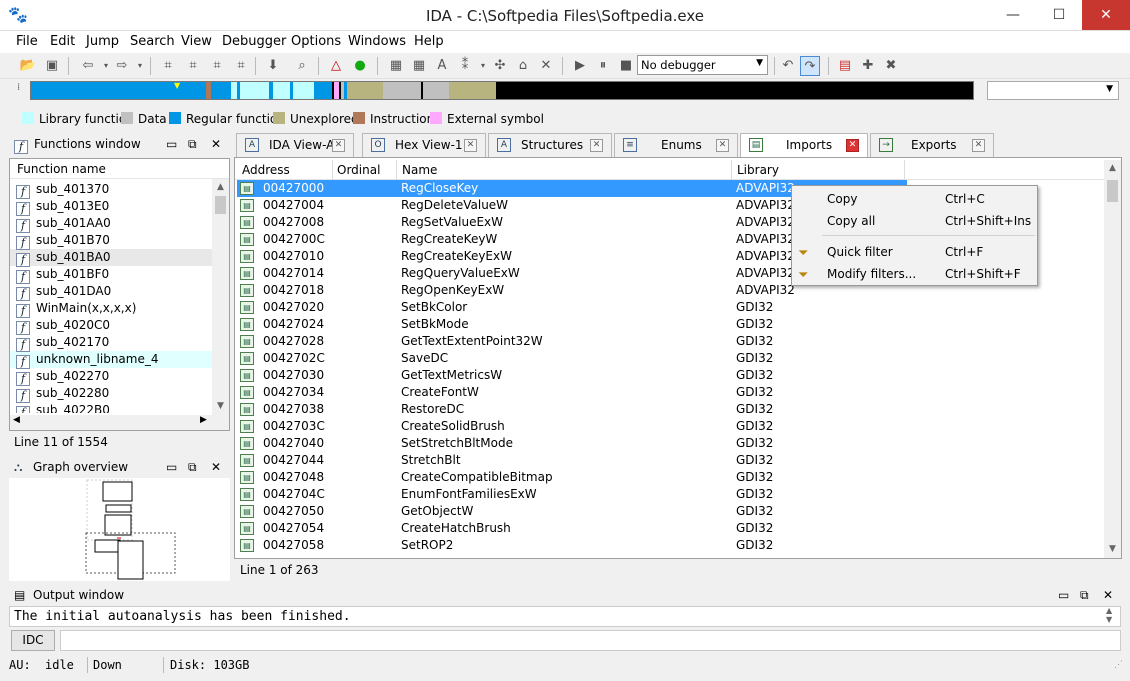 The width and height of the screenshot is (1130, 681). Describe the element at coordinates (1059, 15) in the screenshot. I see `maximize-icon: ☐` at that location.